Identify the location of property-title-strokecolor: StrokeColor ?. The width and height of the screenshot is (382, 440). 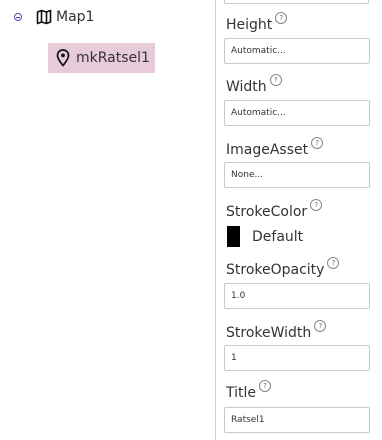
(274, 209).